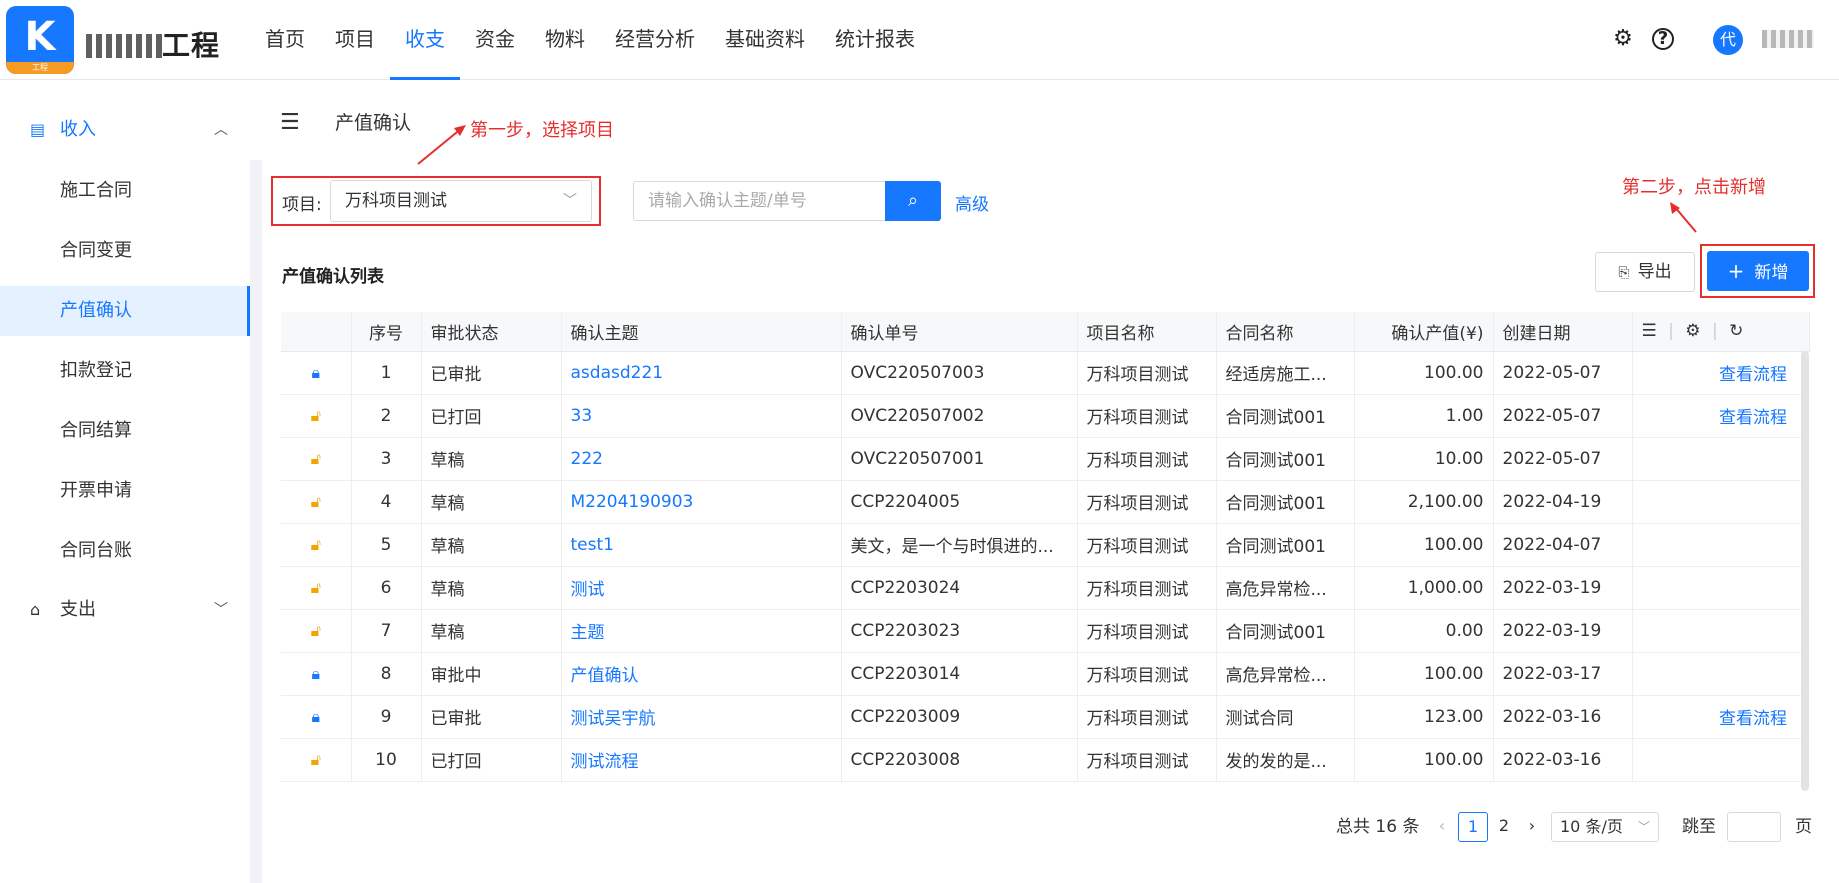 This screenshot has height=883, width=1839. What do you see at coordinates (191, 45) in the screenshot?
I see `brand-text: 工程` at bounding box center [191, 45].